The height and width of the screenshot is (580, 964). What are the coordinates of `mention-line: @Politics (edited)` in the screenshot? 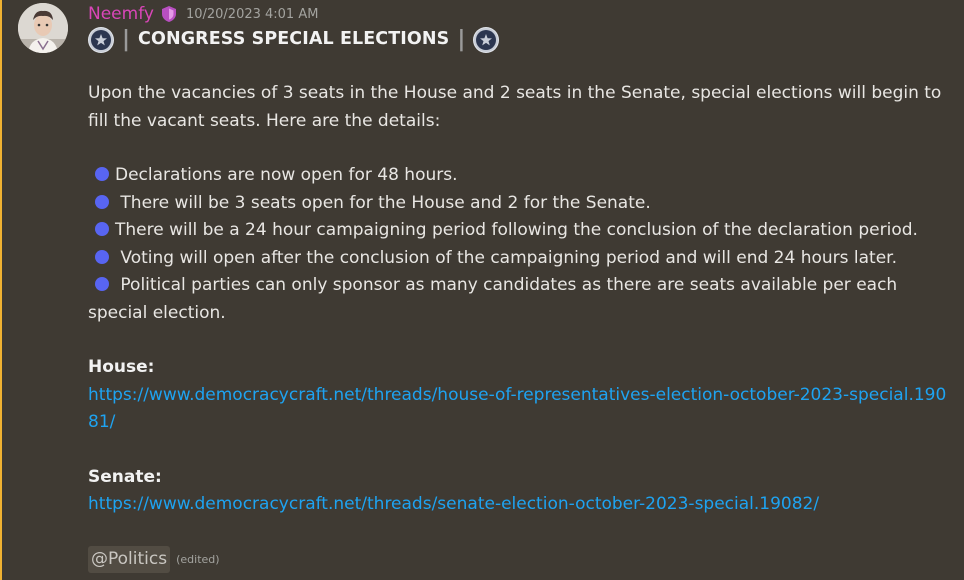 It's located at (518, 559).